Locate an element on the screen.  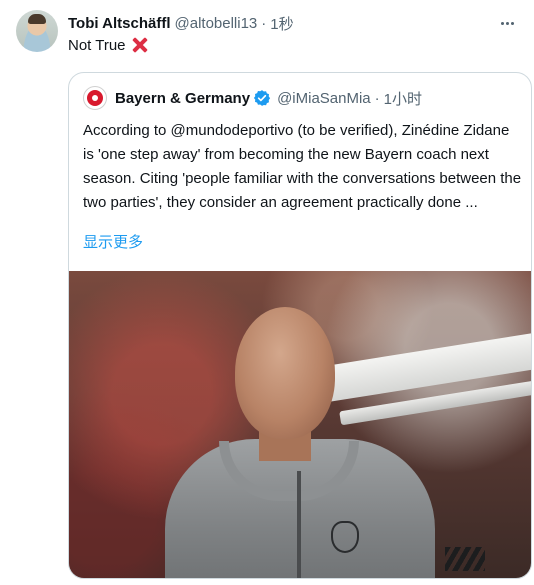
tweet-header: Tobi Altschäffl @altobelli13 · 1秒 is located at coordinates (293, 23).